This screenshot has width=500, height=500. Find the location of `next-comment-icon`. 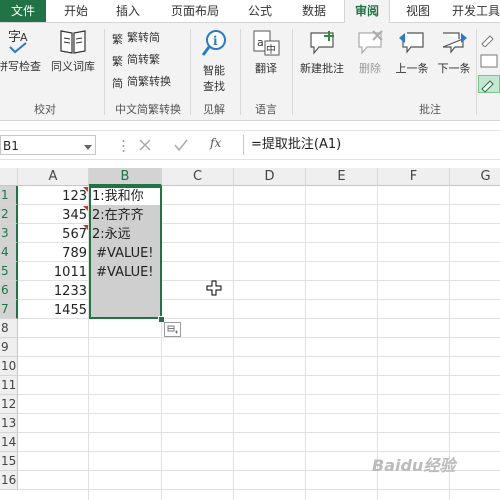

next-comment-icon is located at coordinates (454, 43).